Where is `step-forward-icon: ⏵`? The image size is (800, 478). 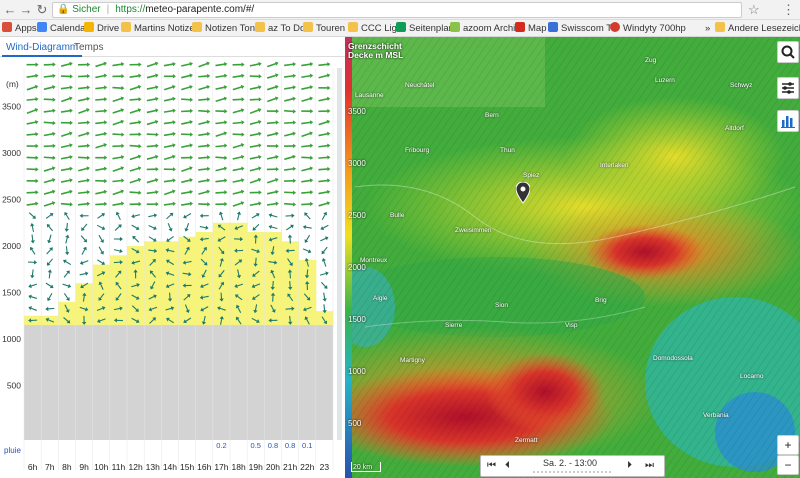
step-forward-icon: ⏵ is located at coordinates (629, 465).